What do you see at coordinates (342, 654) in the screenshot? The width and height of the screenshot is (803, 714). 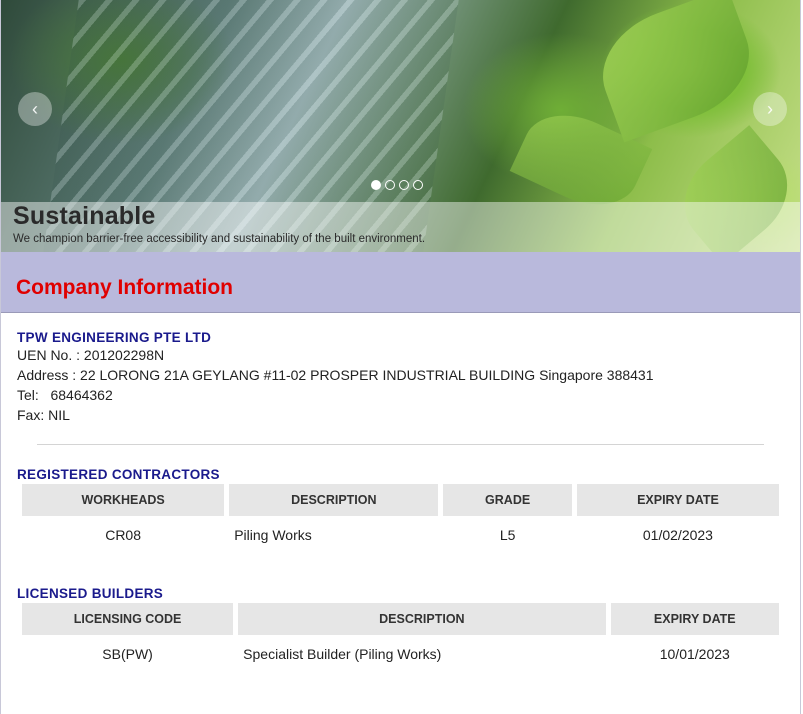 I see `table-cell: Specialist Builder (Piling Works)` at bounding box center [342, 654].